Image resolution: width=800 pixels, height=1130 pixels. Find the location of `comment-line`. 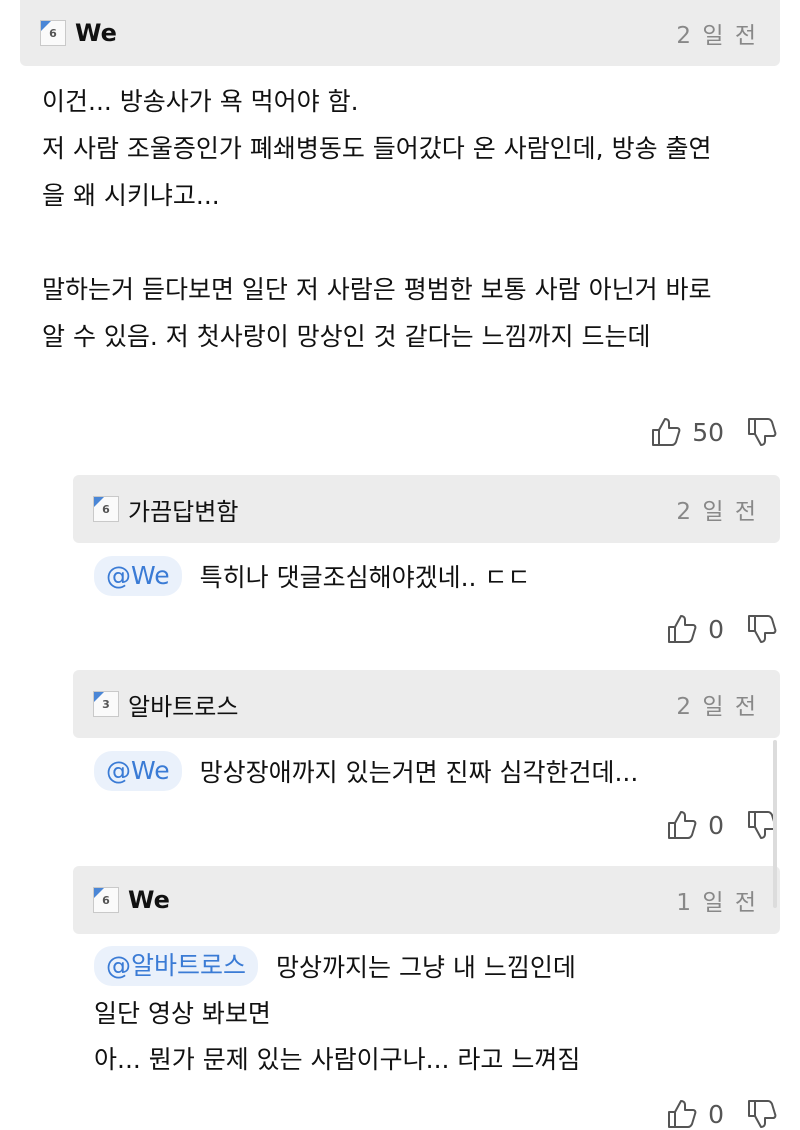

comment-line is located at coordinates (377, 242).